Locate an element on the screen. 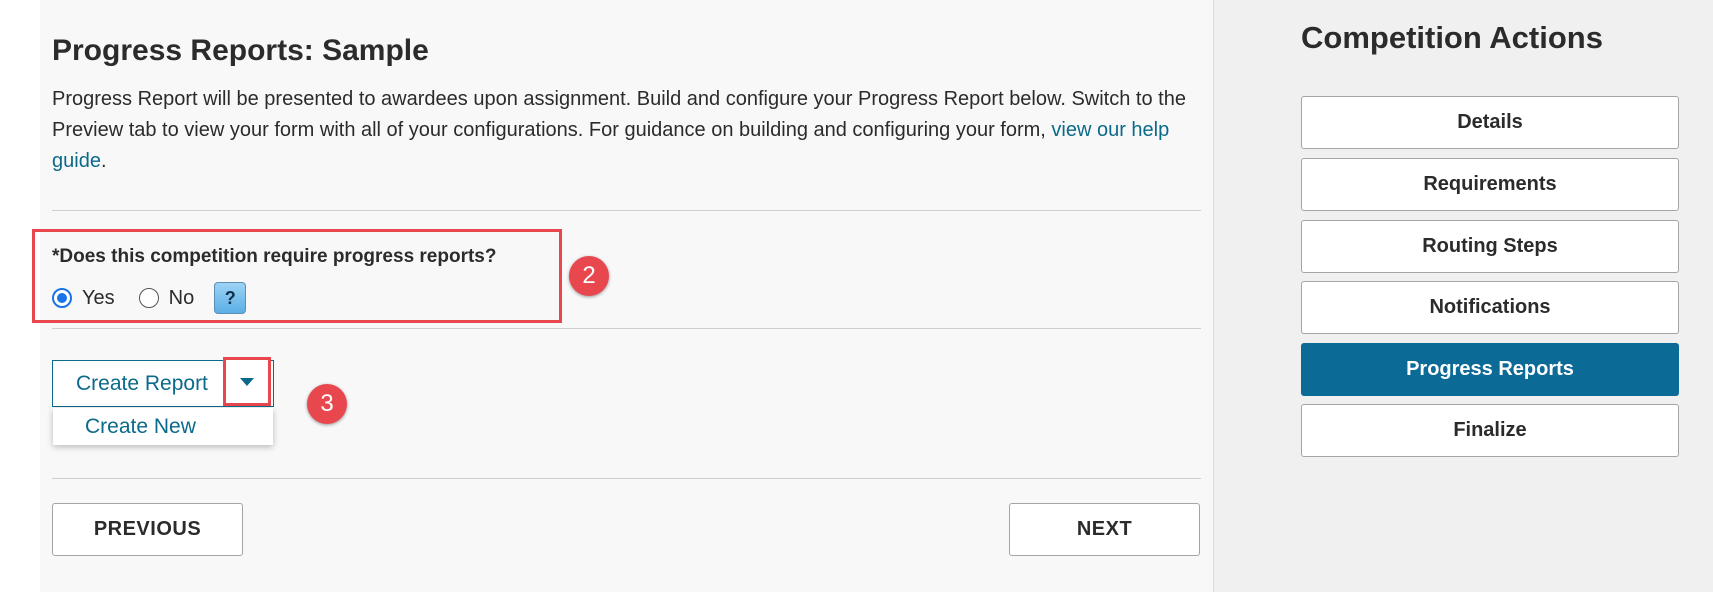 The height and width of the screenshot is (592, 1713). annotation-badge-2: 2 is located at coordinates (589, 276).